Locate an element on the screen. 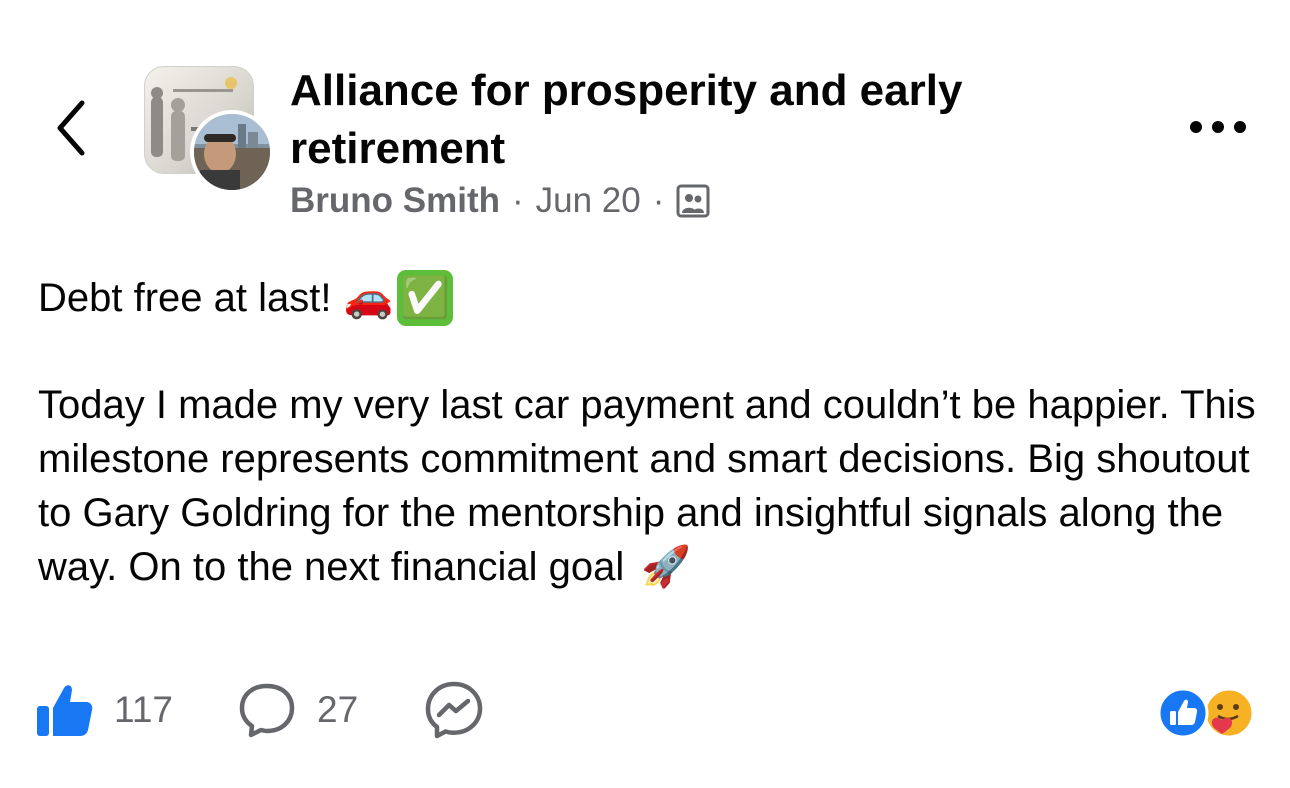  back-chevron-icon is located at coordinates (71, 128).